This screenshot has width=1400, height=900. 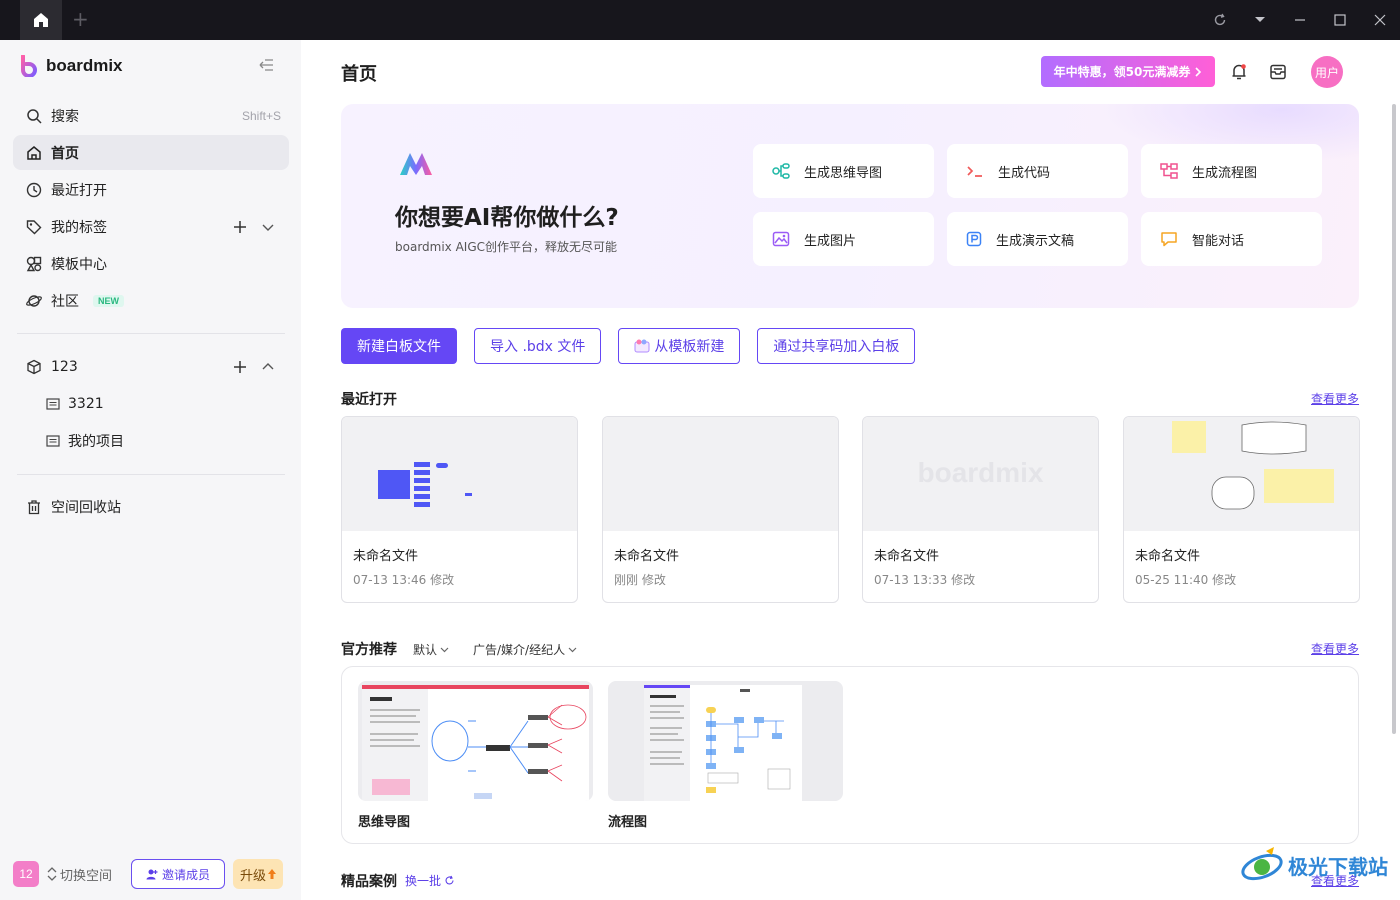 I want to click on sidebar-item-home: 首页, so click(x=151, y=152).